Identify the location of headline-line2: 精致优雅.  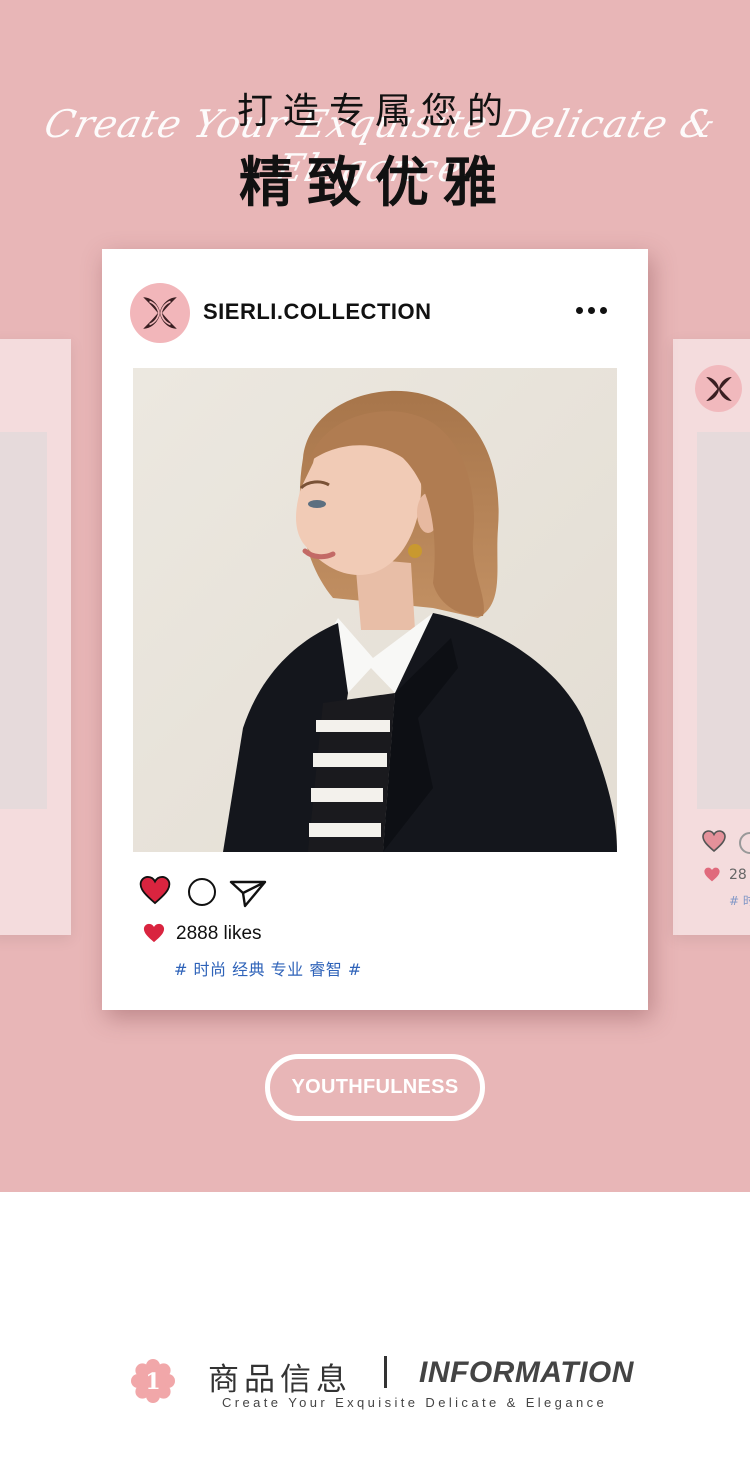
(375, 182).